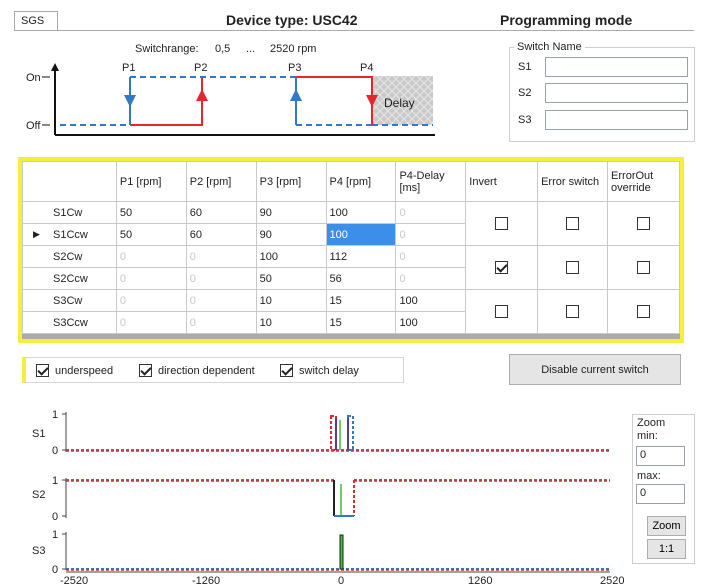  I want to click on zoom-button: Zoom, so click(666, 526).